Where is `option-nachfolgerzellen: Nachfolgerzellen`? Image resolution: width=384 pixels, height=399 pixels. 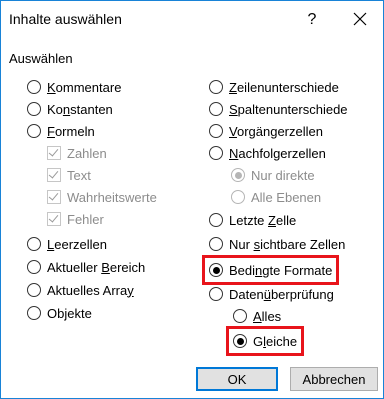 option-nachfolgerzellen: Nachfolgerzellen is located at coordinates (267, 153).